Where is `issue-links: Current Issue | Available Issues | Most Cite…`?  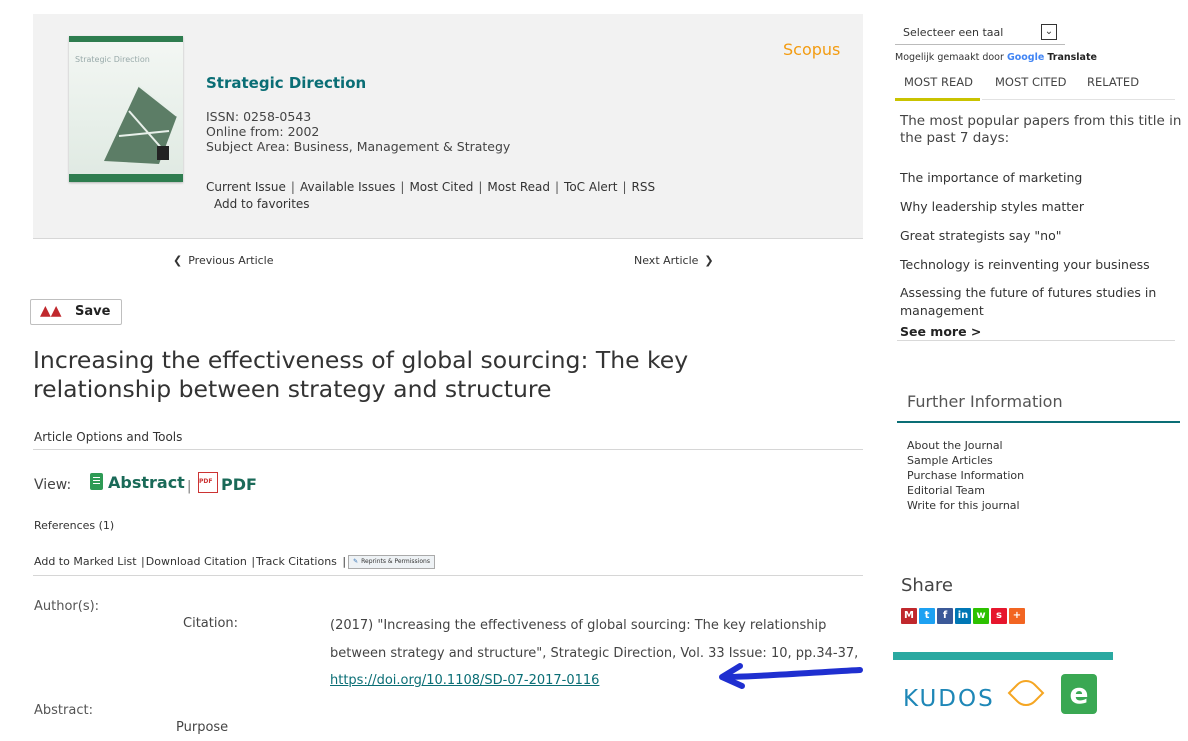 issue-links: Current Issue | Available Issues | Most Cite… is located at coordinates (431, 187).